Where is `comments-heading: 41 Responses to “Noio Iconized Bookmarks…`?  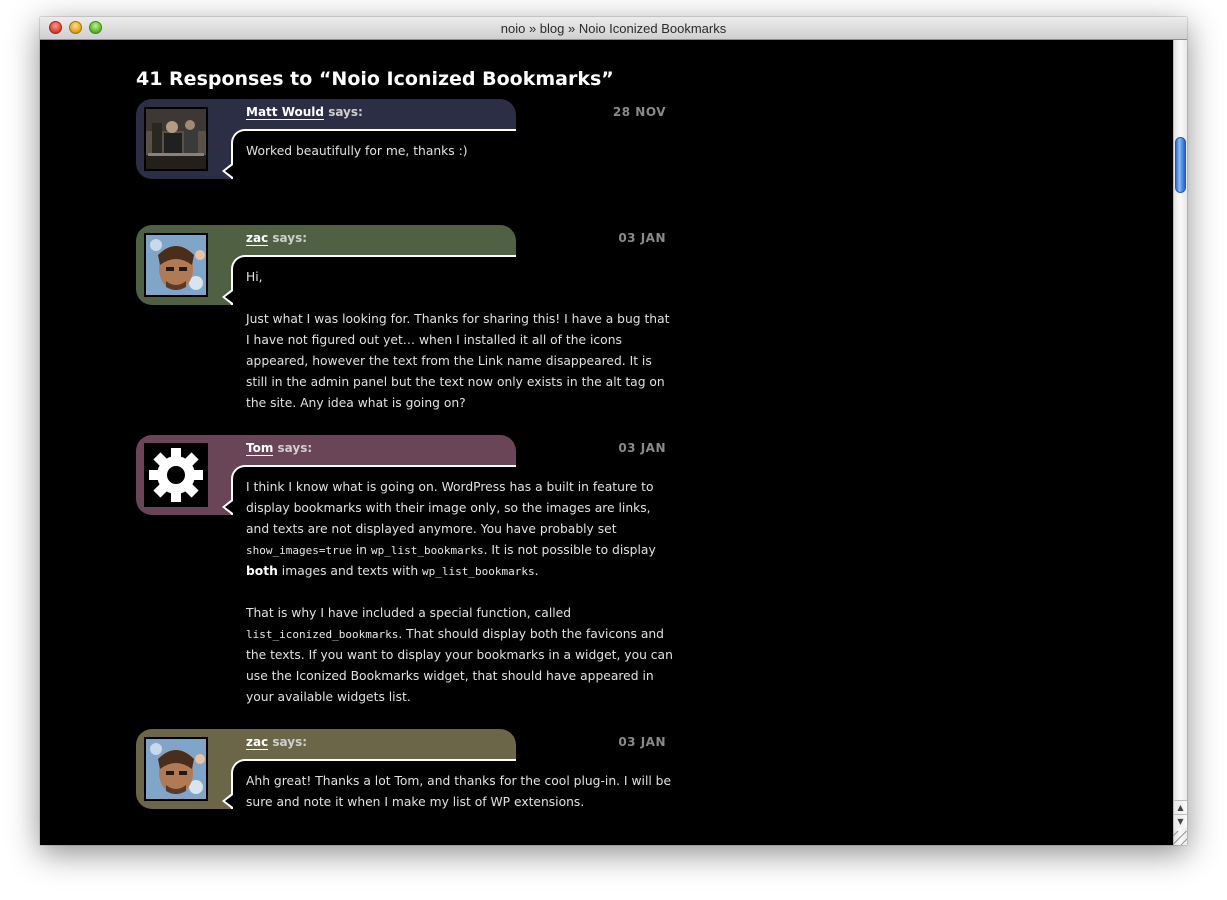 comments-heading: 41 Responses to “Noio Iconized Bookmarks… is located at coordinates (375, 79).